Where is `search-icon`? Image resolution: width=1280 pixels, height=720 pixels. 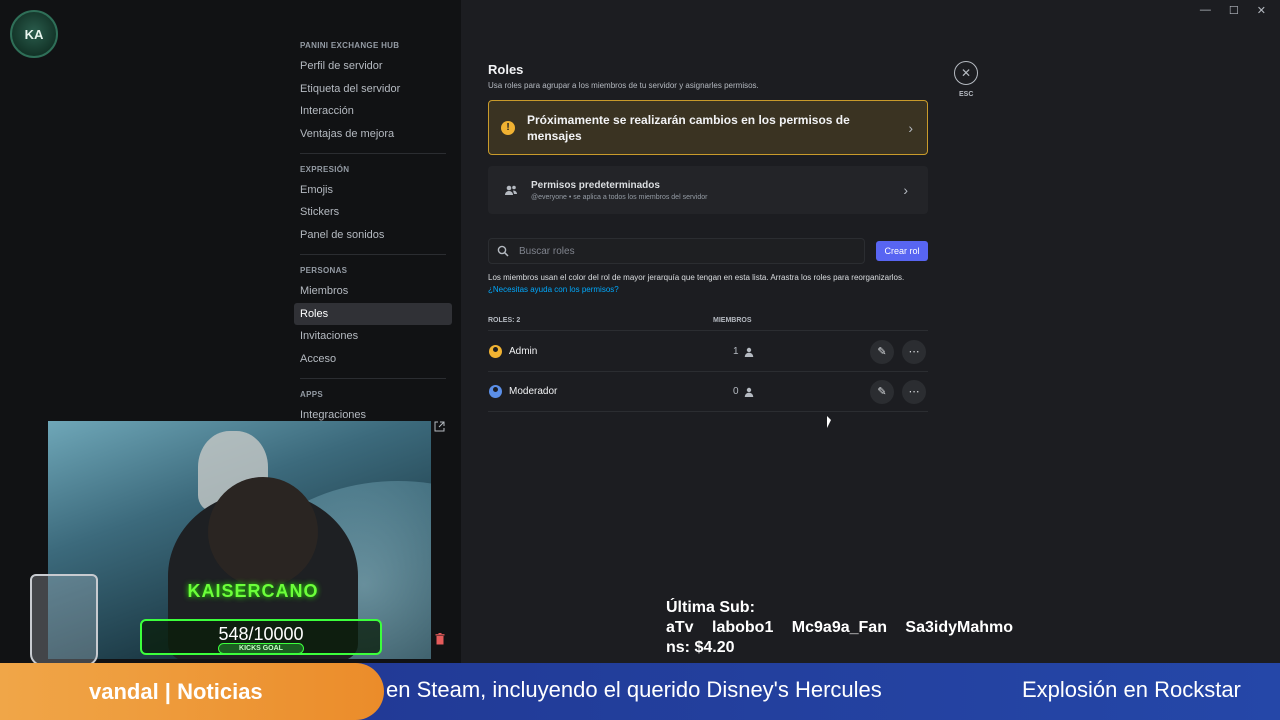 search-icon is located at coordinates (503, 251).